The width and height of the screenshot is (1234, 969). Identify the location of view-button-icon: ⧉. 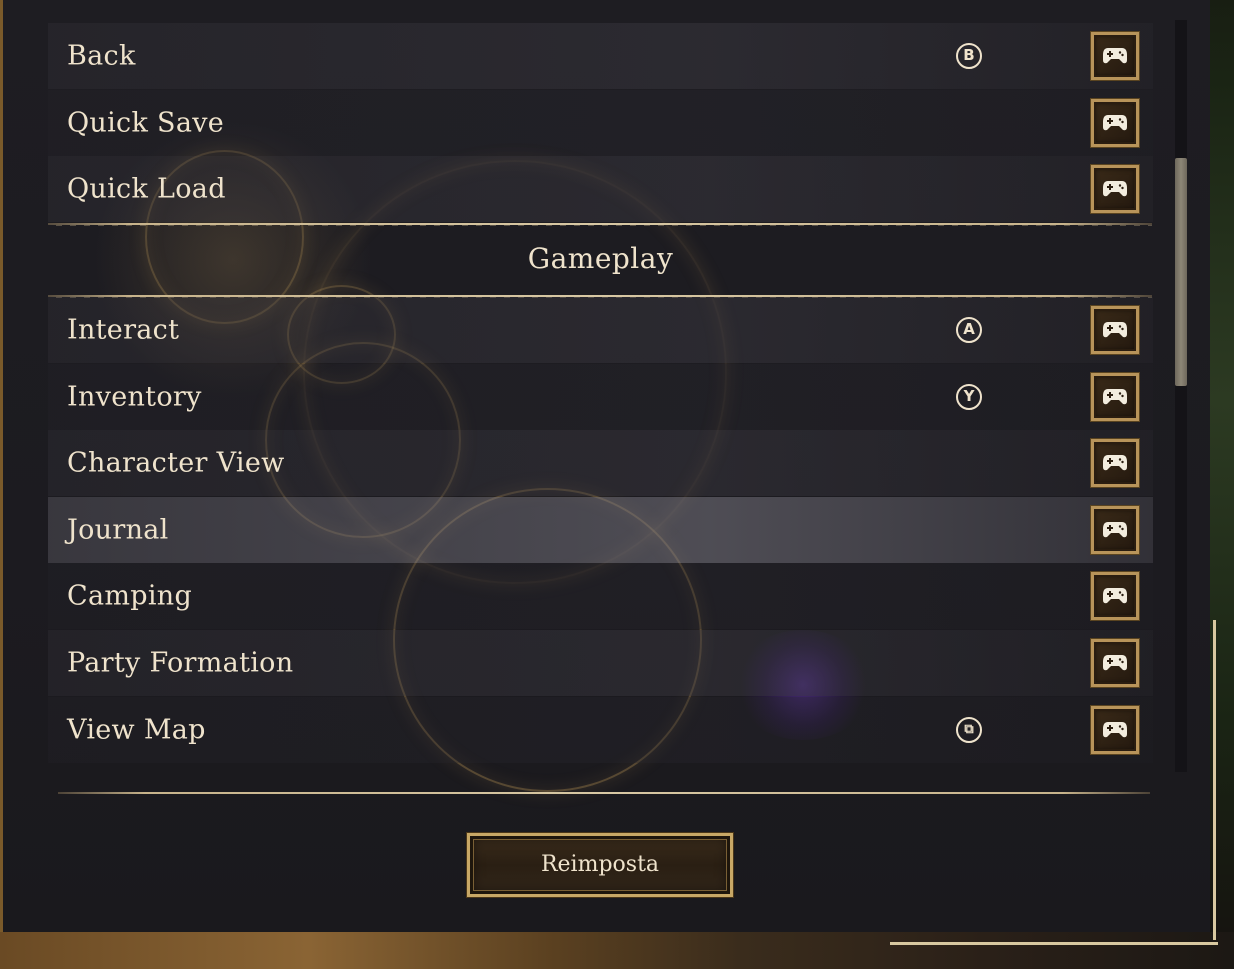
(969, 730).